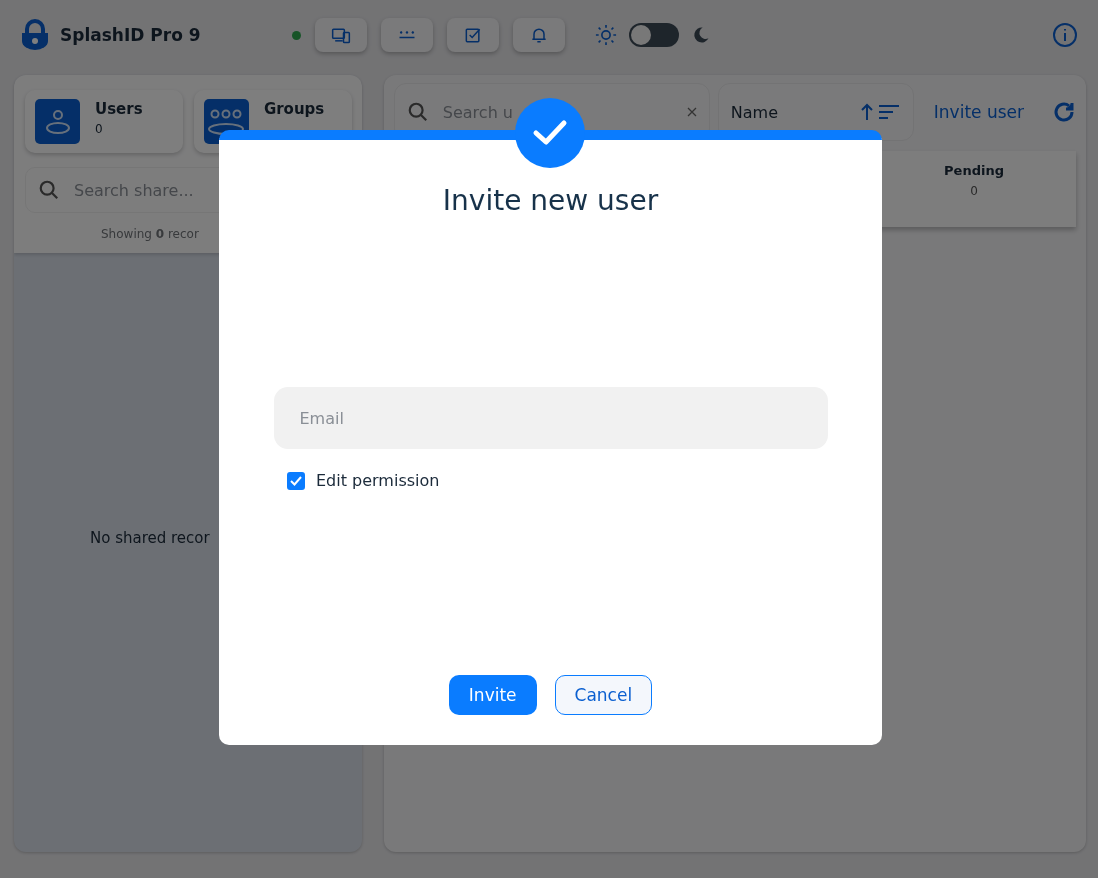 The image size is (1098, 878). I want to click on devices-icon, so click(341, 35).